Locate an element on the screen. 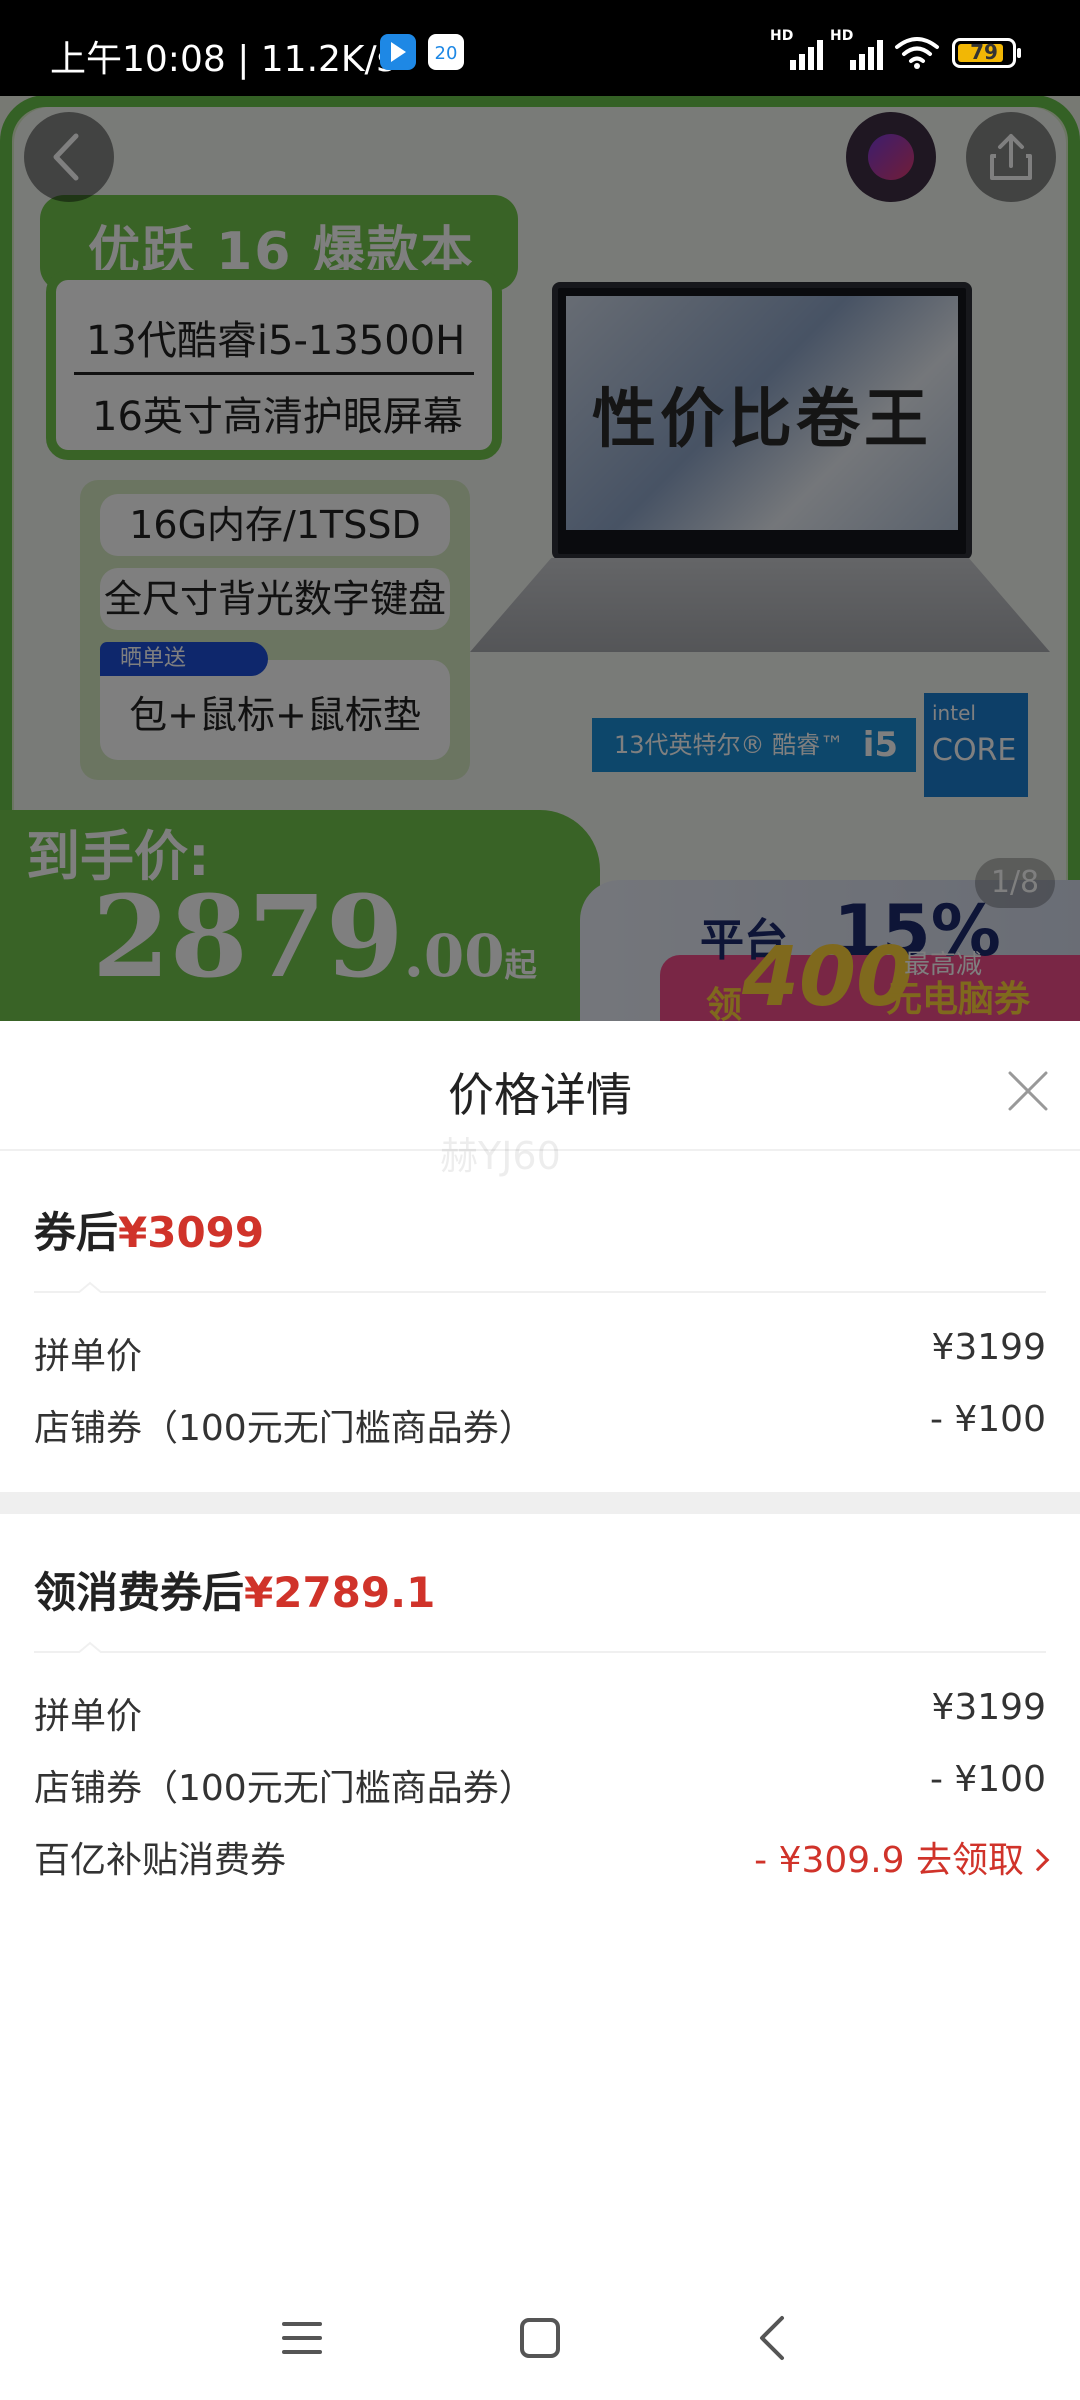 The width and height of the screenshot is (1080, 2400). section2-divider is located at coordinates (540, 1652).